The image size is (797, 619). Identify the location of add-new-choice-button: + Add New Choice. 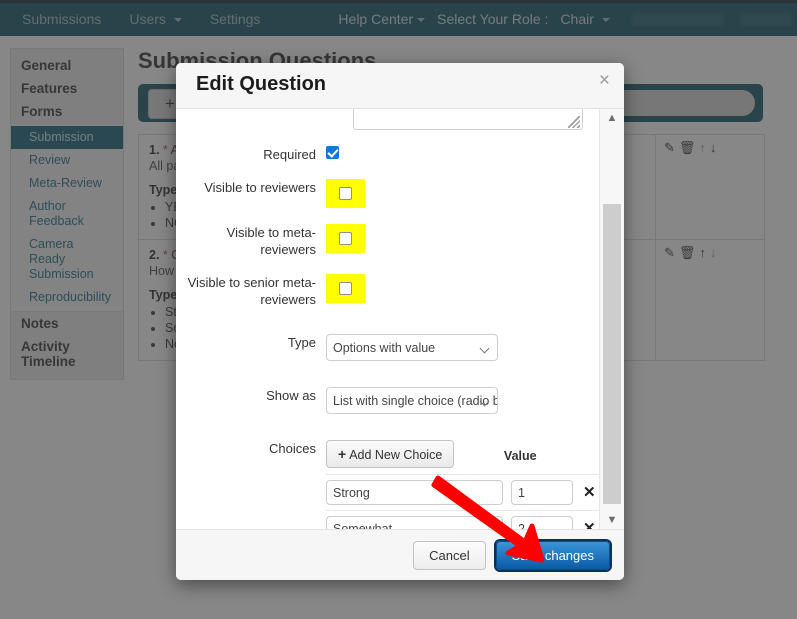
(390, 454).